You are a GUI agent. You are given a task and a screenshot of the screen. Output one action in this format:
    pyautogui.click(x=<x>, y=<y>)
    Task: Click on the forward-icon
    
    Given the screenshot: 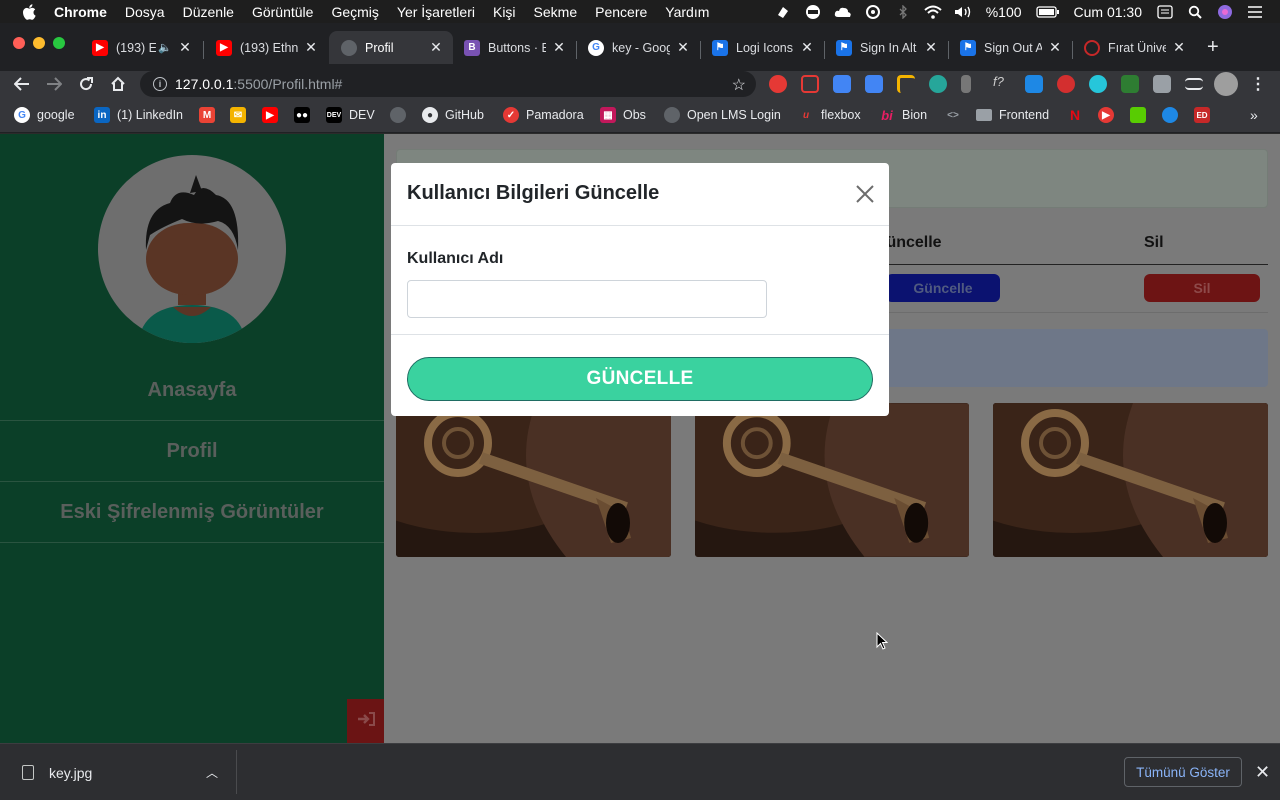 What is the action you would take?
    pyautogui.click(x=54, y=84)
    